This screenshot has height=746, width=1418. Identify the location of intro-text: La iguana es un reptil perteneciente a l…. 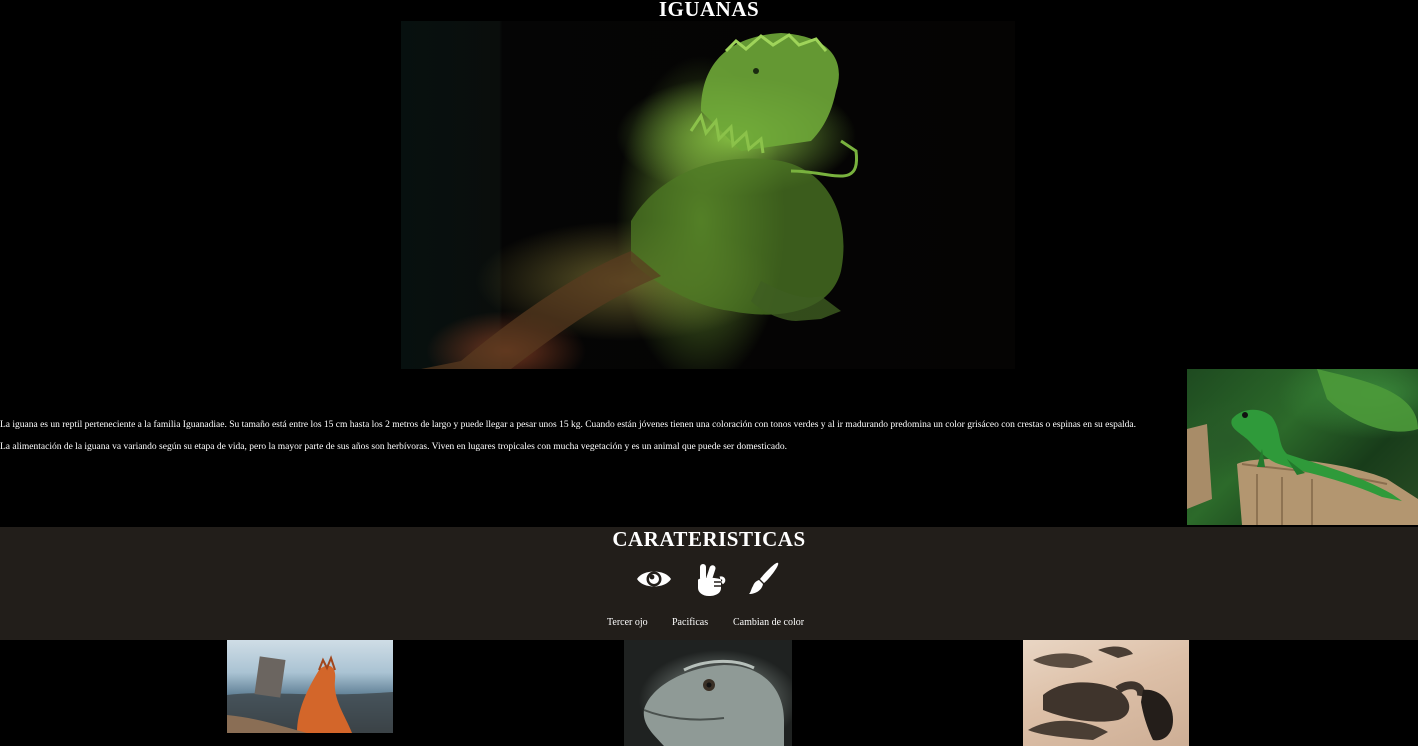
(590, 442).